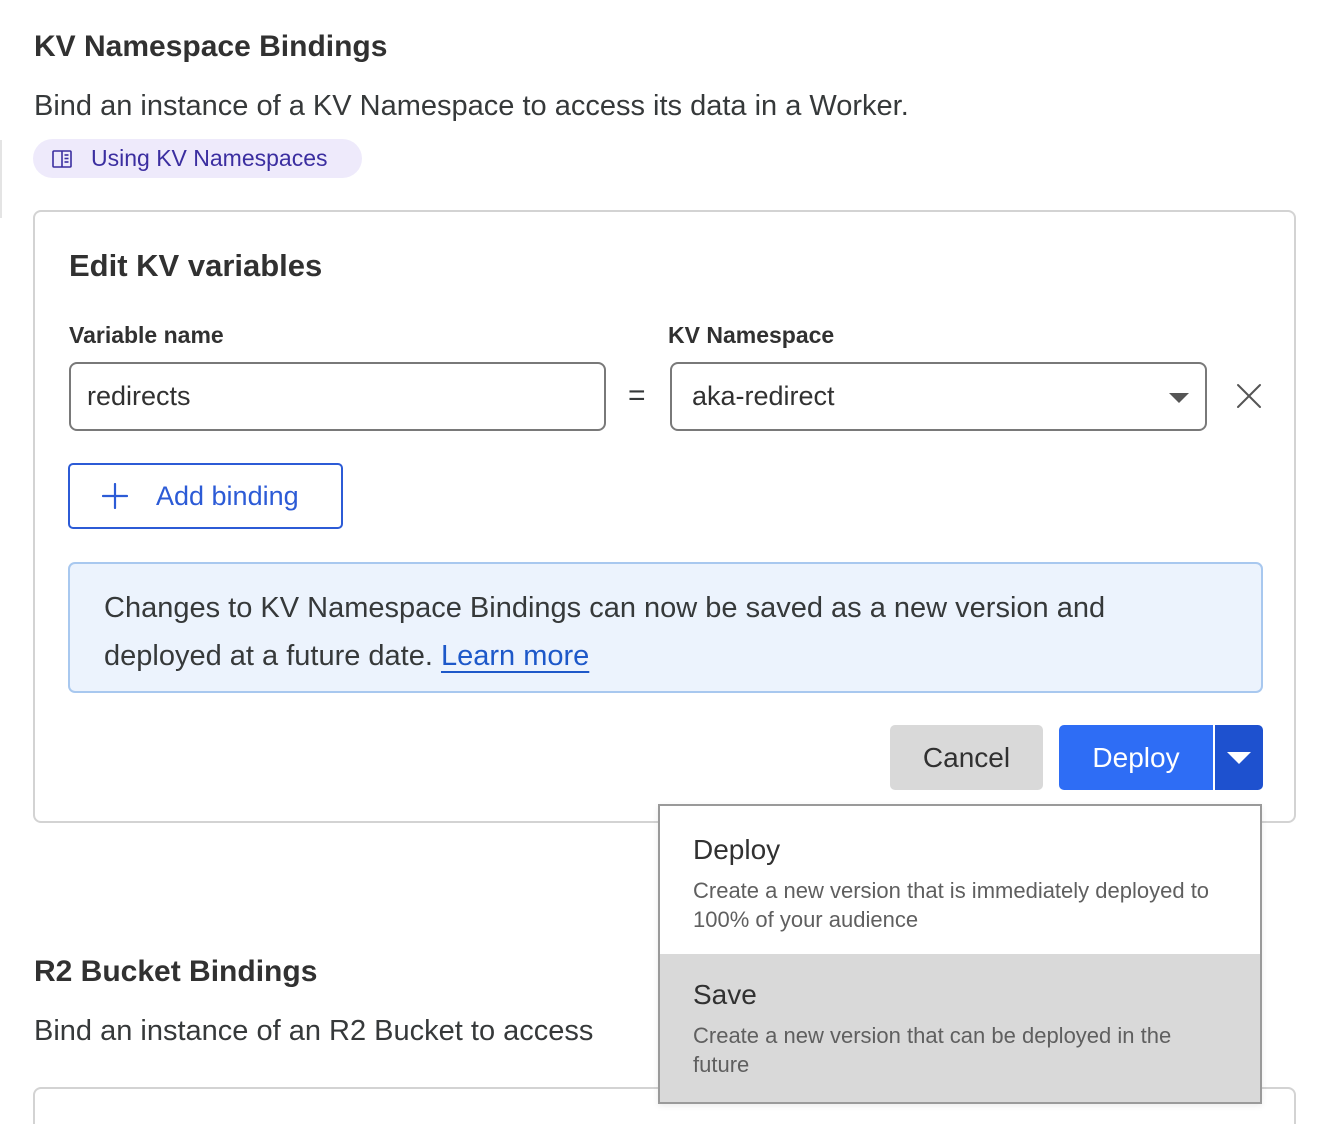 The image size is (1326, 1124). Describe the element at coordinates (725, 994) in the screenshot. I see `menu-item-title: Save` at that location.